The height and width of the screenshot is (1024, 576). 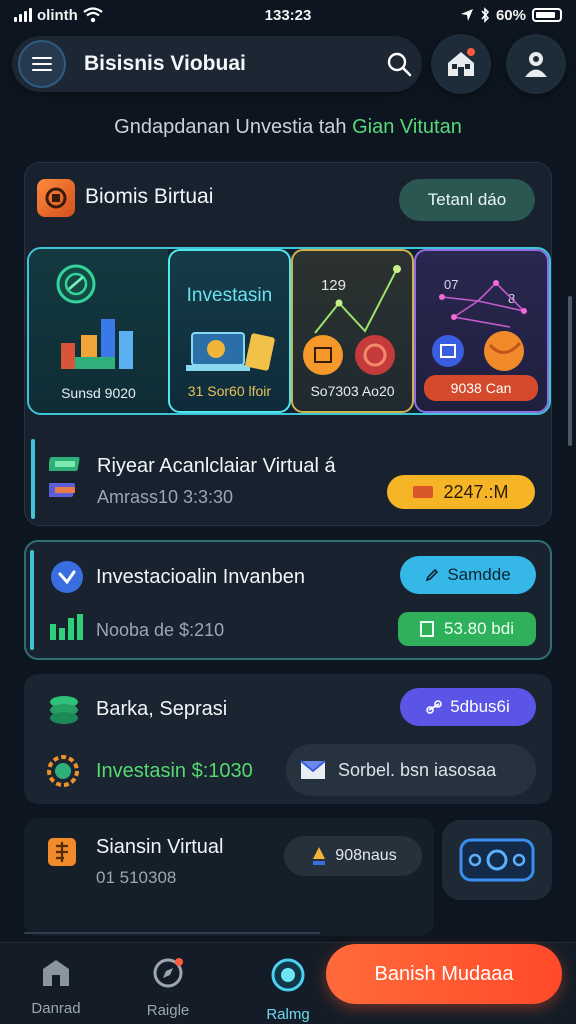 I want to click on nav-label: Danrad, so click(x=56, y=1008).